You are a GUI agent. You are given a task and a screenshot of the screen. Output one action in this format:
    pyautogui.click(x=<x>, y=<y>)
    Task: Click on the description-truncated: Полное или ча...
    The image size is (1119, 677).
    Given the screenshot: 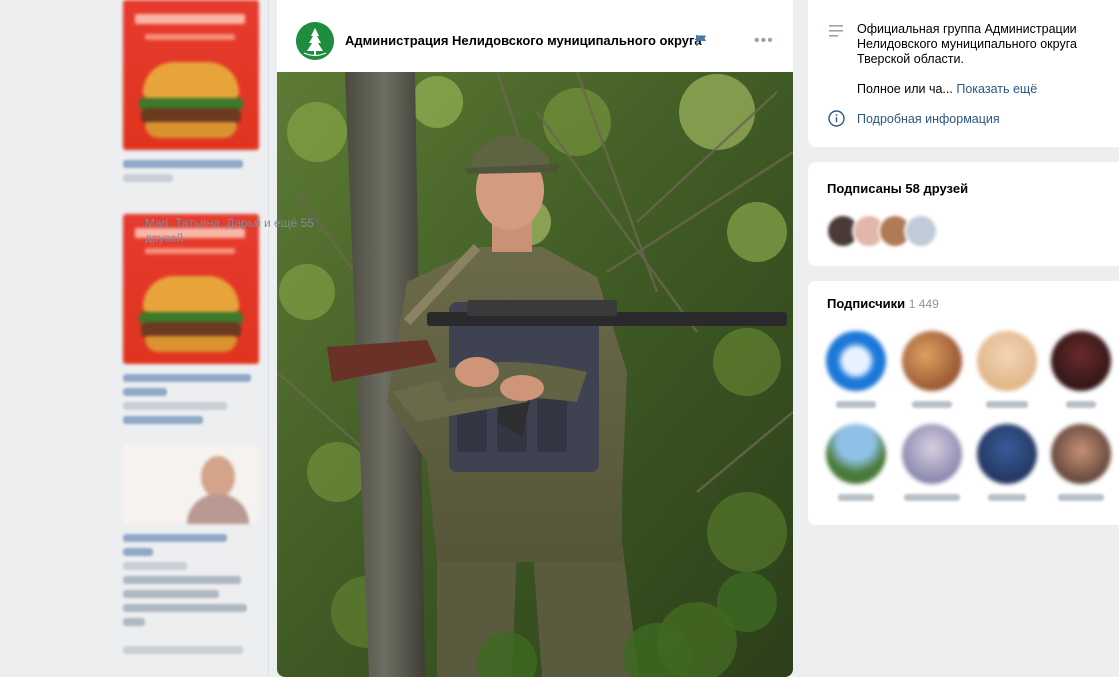 What is the action you would take?
    pyautogui.click(x=905, y=89)
    